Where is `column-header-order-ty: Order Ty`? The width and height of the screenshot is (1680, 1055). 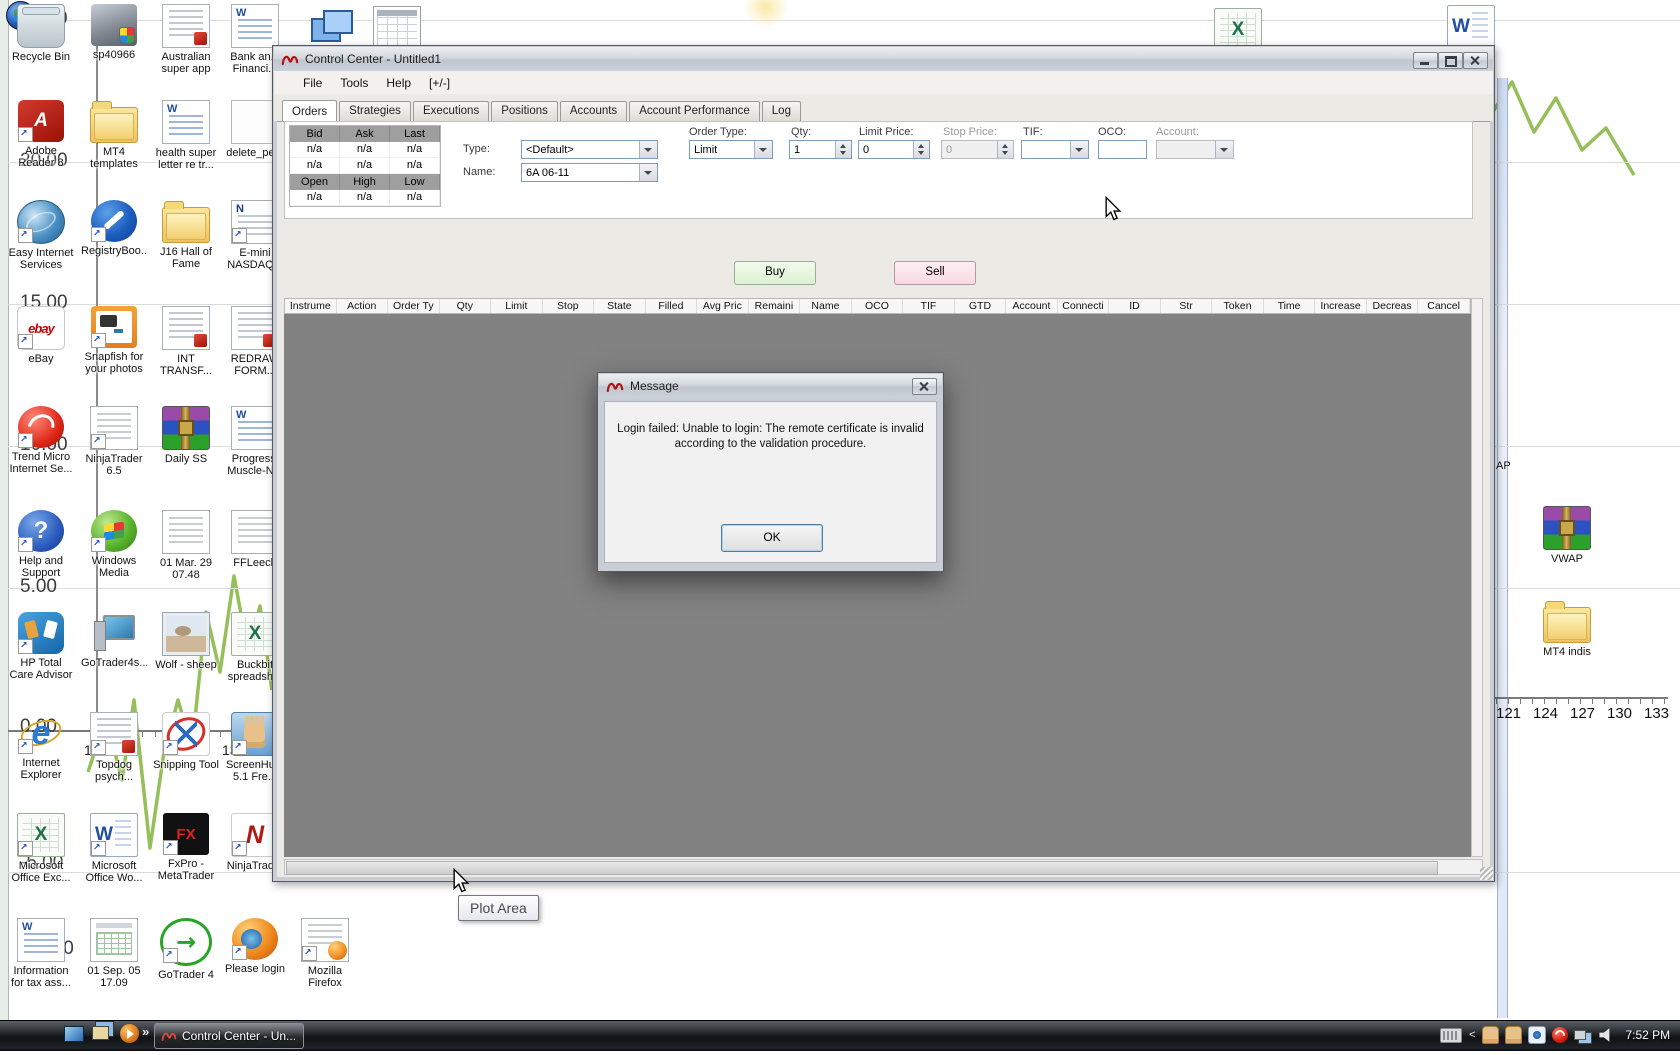
column-header-order-ty: Order Ty is located at coordinates (414, 306).